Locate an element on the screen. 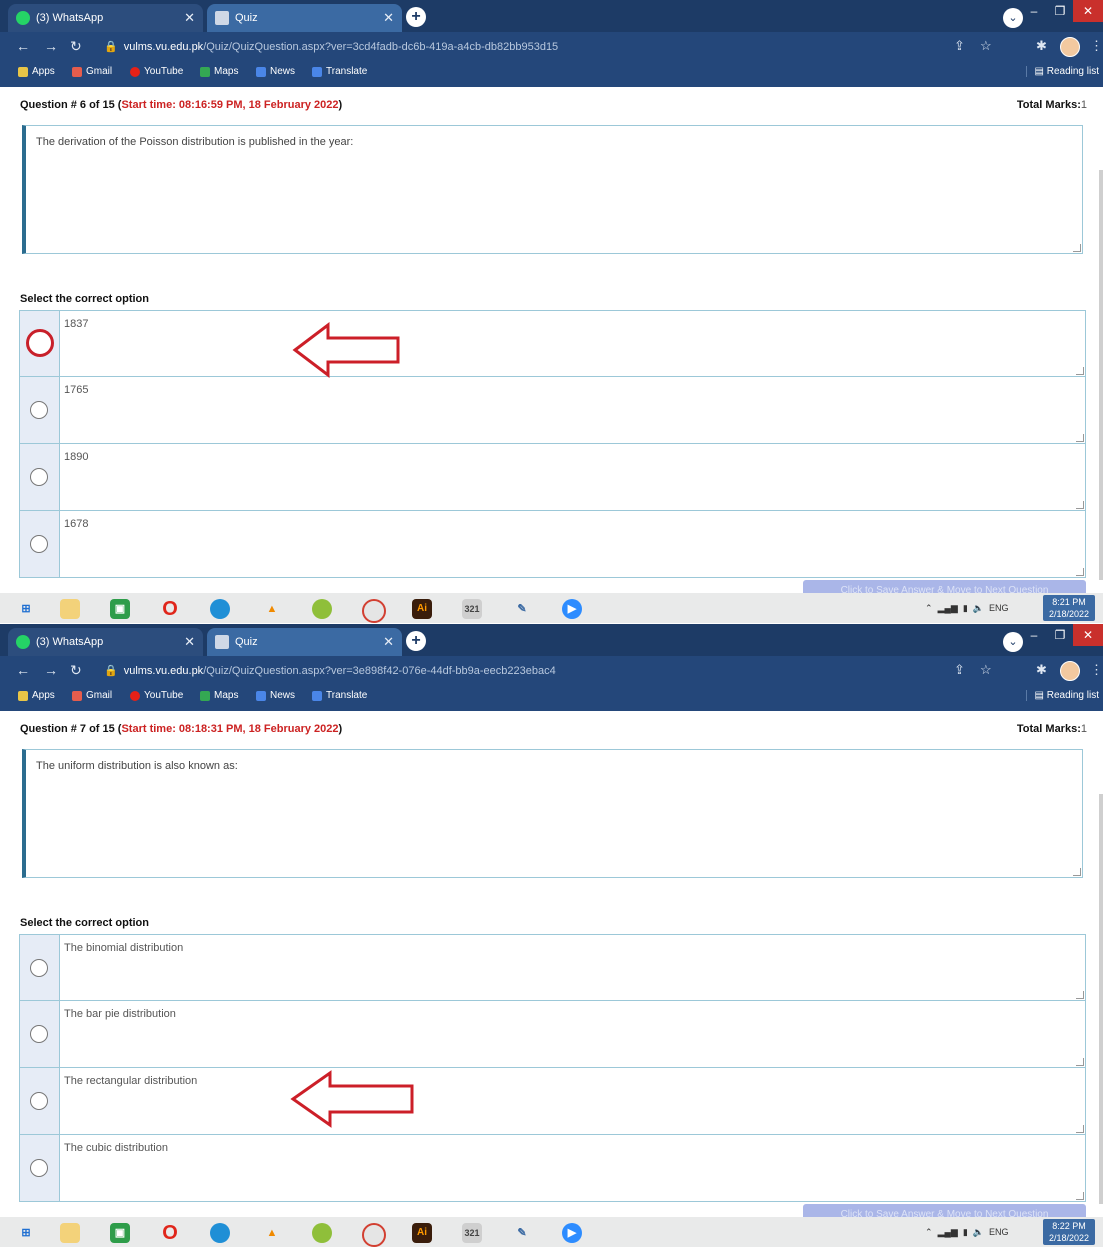  option-row: The binomial distribution is located at coordinates (552, 967).